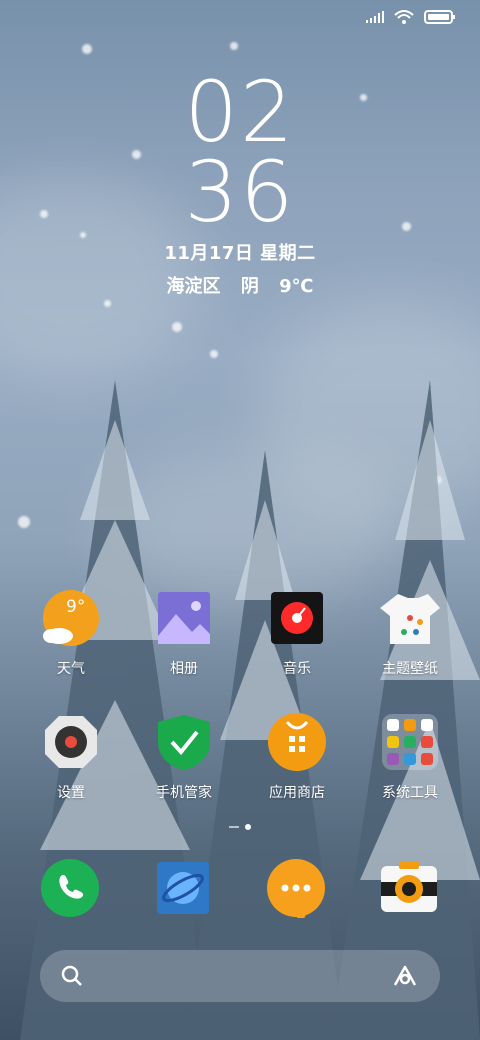  I want to click on dock-camera, so click(409, 888).